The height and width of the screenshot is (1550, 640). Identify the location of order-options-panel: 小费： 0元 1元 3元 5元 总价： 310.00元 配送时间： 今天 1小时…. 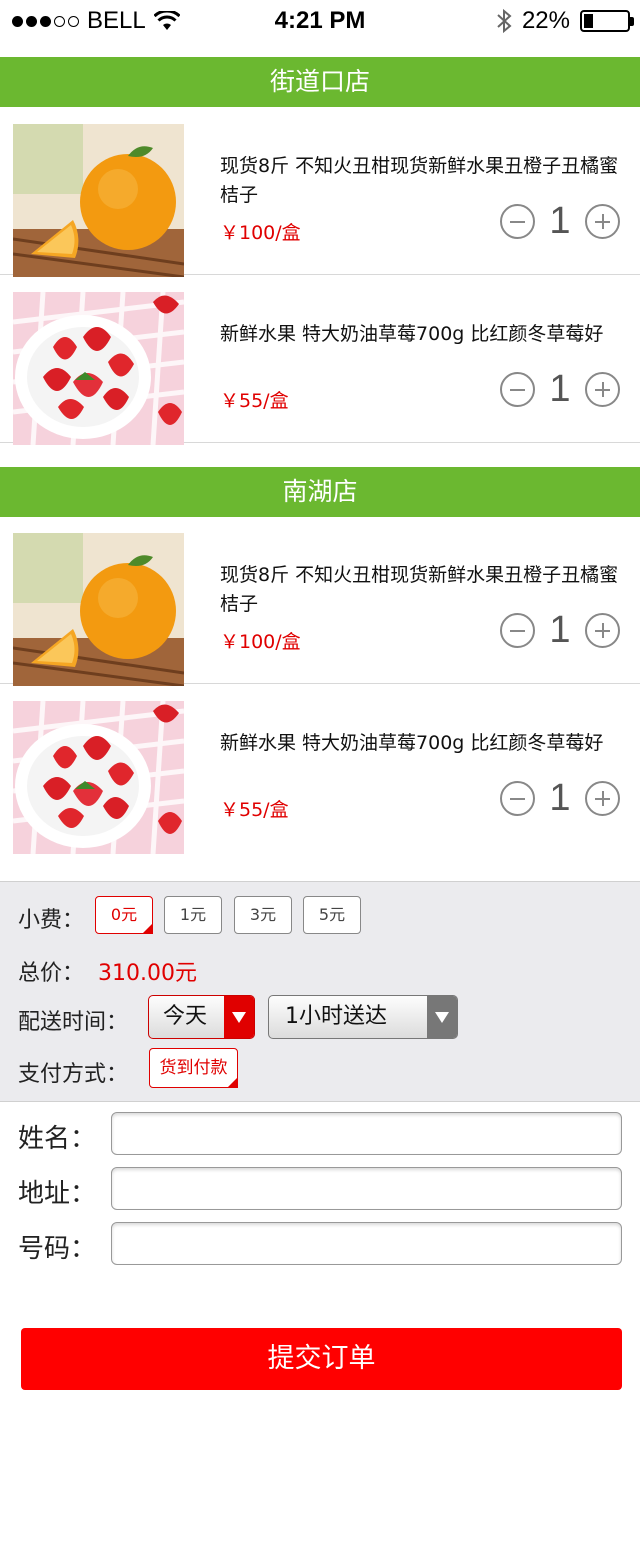
(320, 991).